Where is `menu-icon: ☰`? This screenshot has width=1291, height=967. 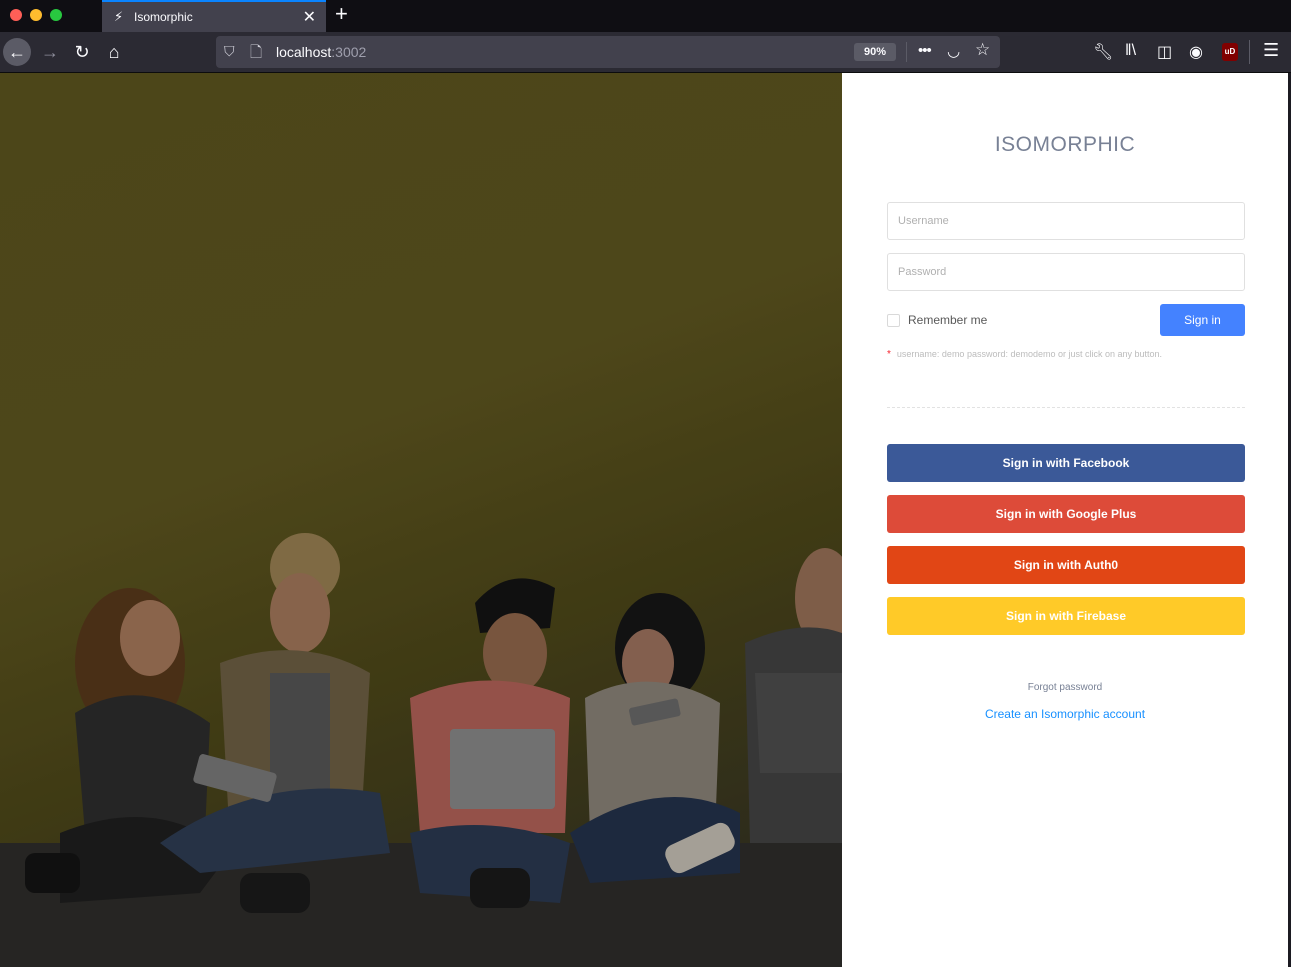 menu-icon: ☰ is located at coordinates (1271, 50).